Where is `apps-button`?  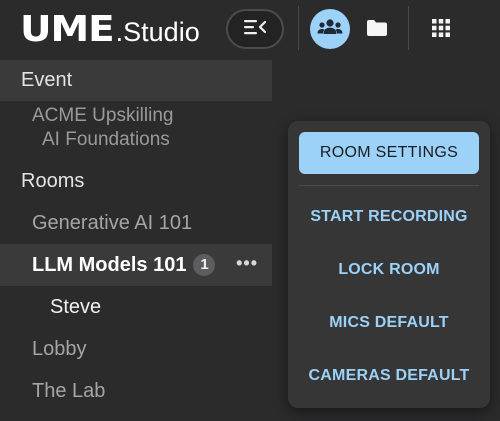 apps-button is located at coordinates (441, 30).